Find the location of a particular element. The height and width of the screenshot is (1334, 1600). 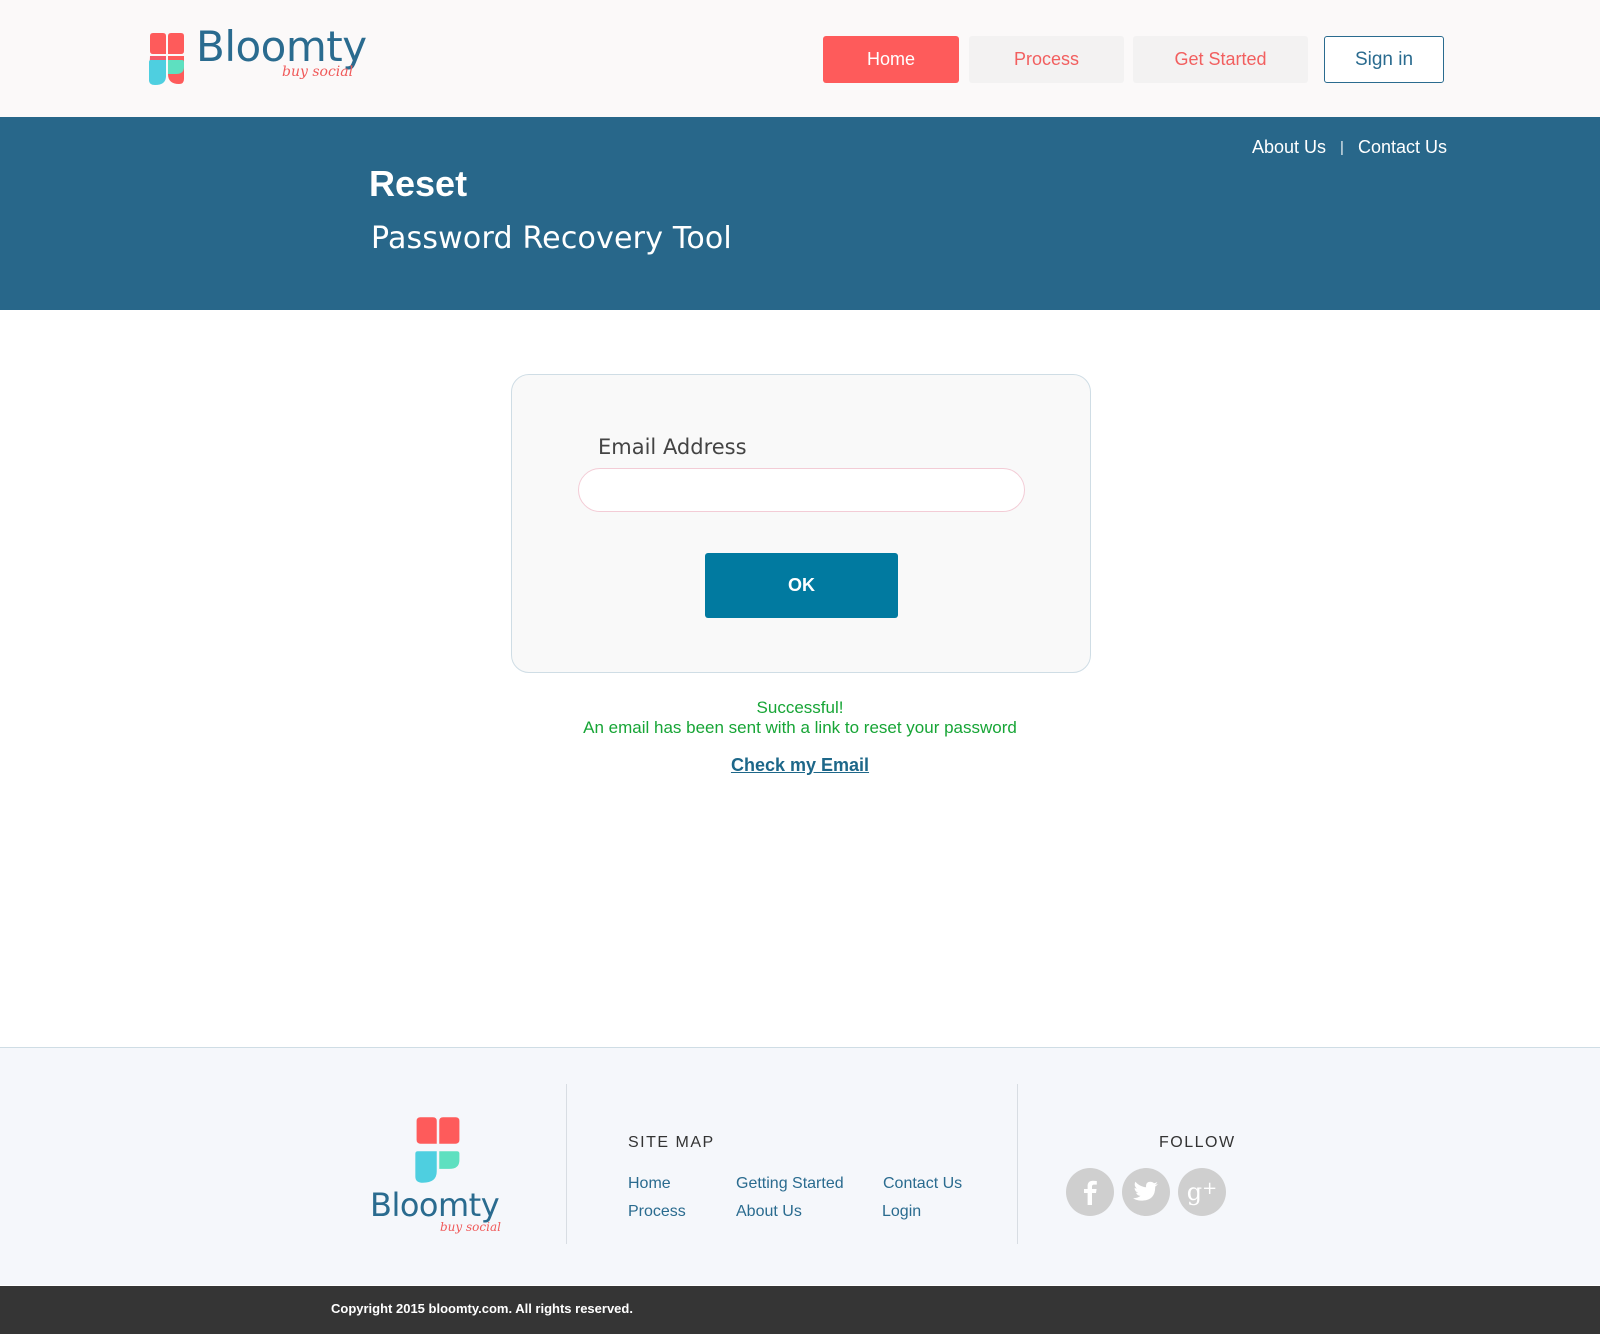

twitter-icon is located at coordinates (1146, 1192).